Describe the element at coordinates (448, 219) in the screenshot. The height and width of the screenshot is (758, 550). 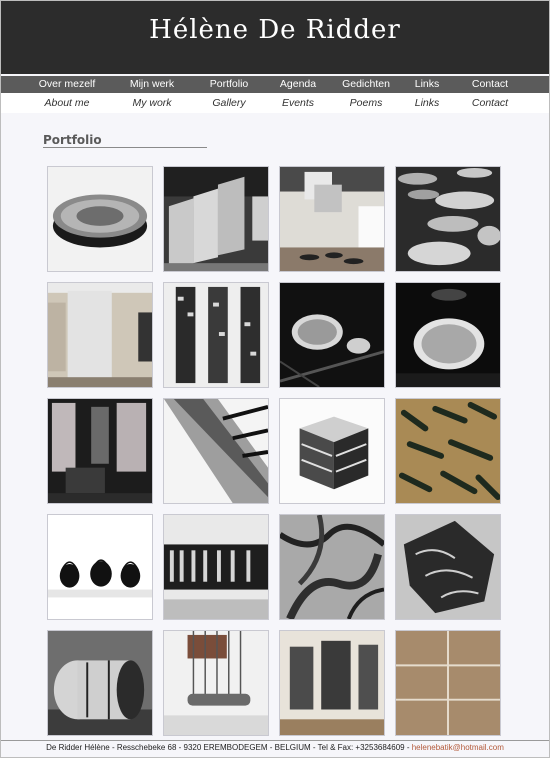
I see `thumbnail-floor-discs` at that location.